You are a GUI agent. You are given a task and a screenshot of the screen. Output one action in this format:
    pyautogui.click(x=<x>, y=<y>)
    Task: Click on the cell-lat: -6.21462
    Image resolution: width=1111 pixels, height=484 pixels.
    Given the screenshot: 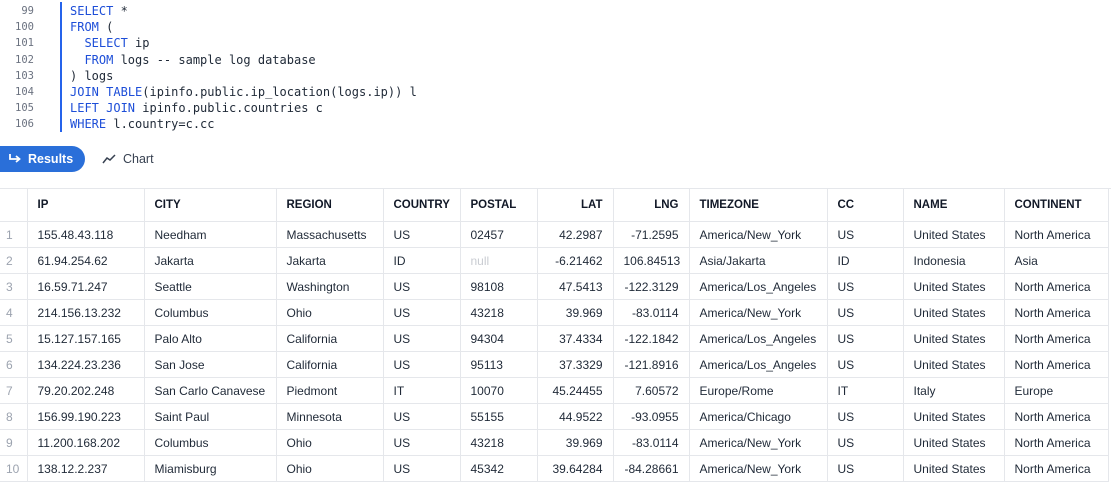 What is the action you would take?
    pyautogui.click(x=575, y=260)
    